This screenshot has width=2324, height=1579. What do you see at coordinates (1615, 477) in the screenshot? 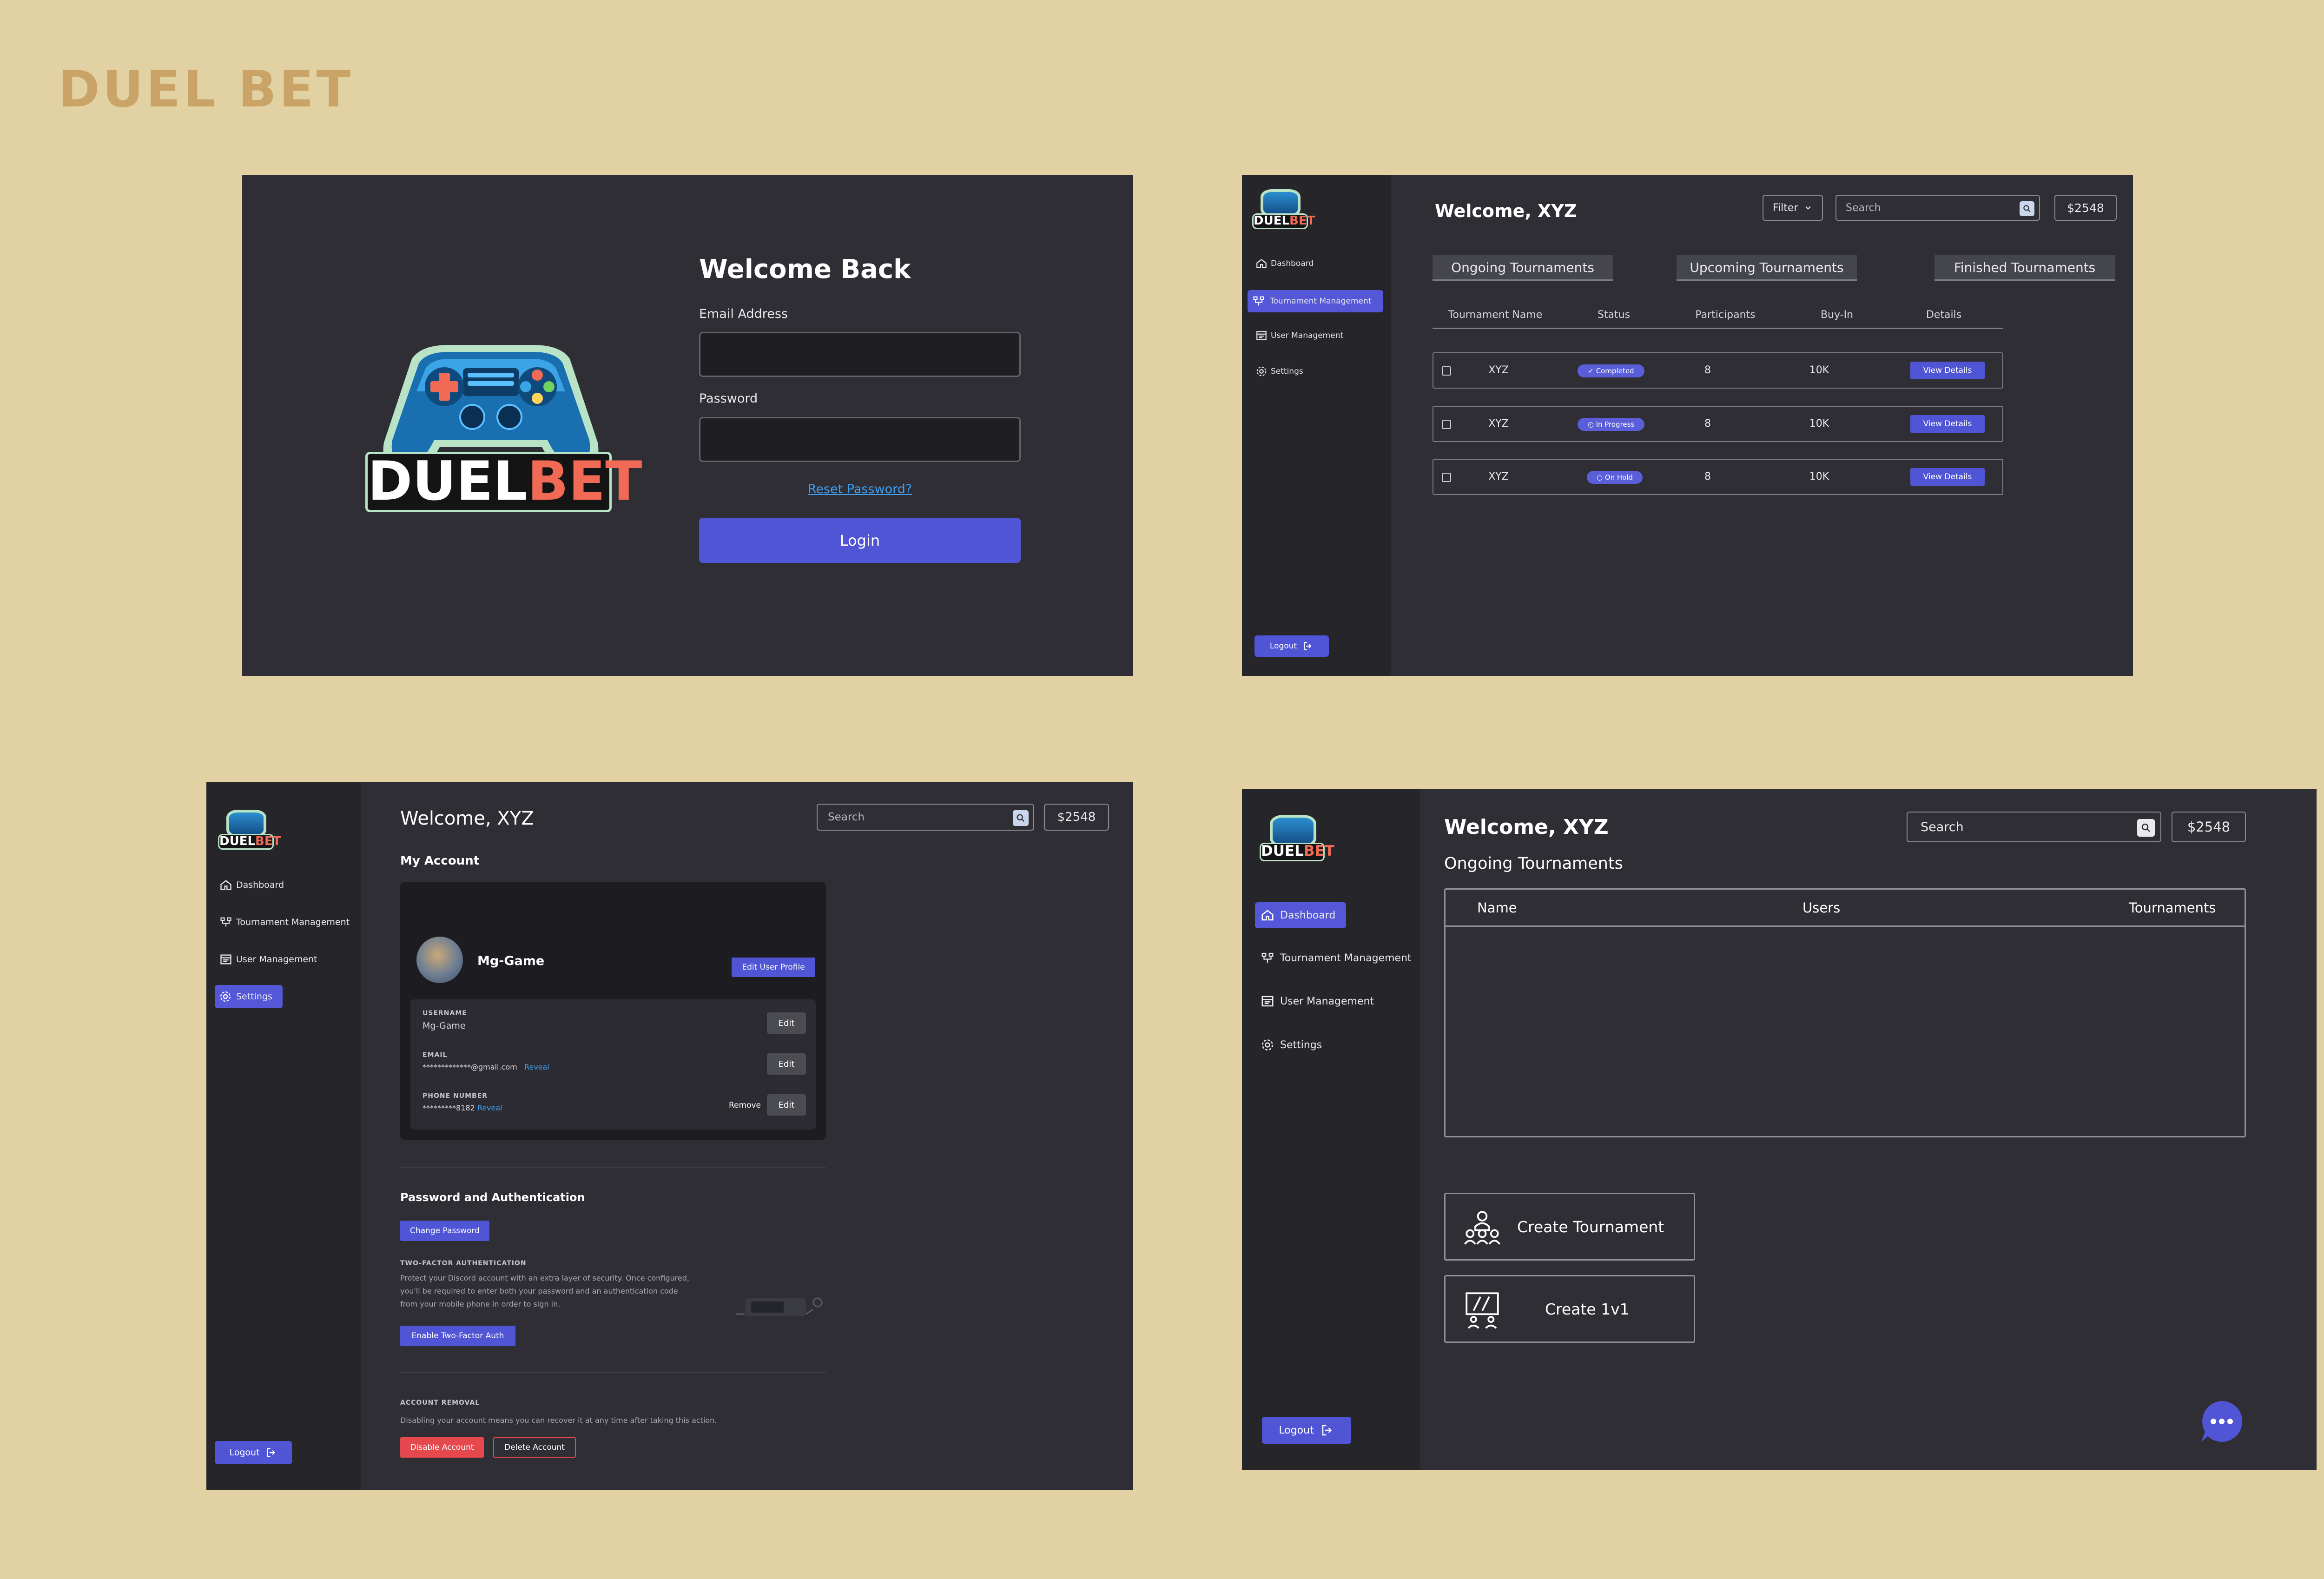
I see `status-badge: ○ On Hold` at bounding box center [1615, 477].